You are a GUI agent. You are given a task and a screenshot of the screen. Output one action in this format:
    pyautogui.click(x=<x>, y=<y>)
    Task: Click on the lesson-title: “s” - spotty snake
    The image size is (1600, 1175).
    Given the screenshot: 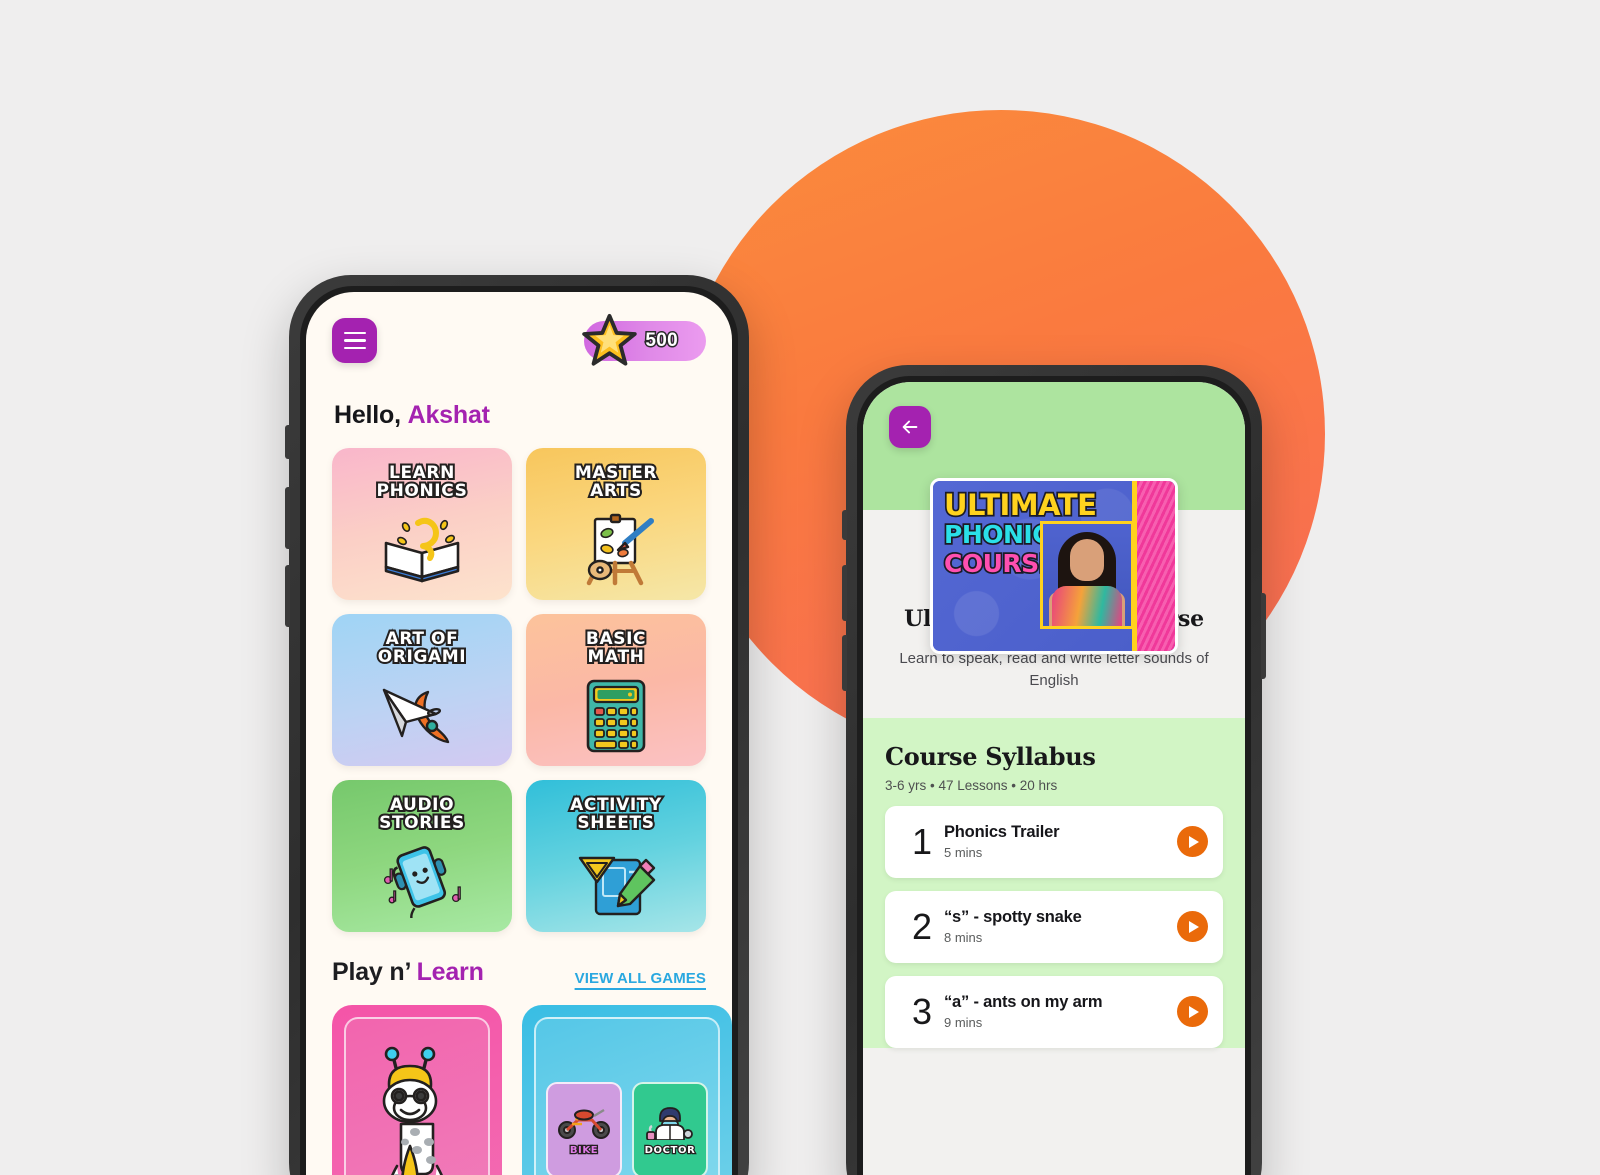 What is the action you would take?
    pyautogui.click(x=1013, y=917)
    